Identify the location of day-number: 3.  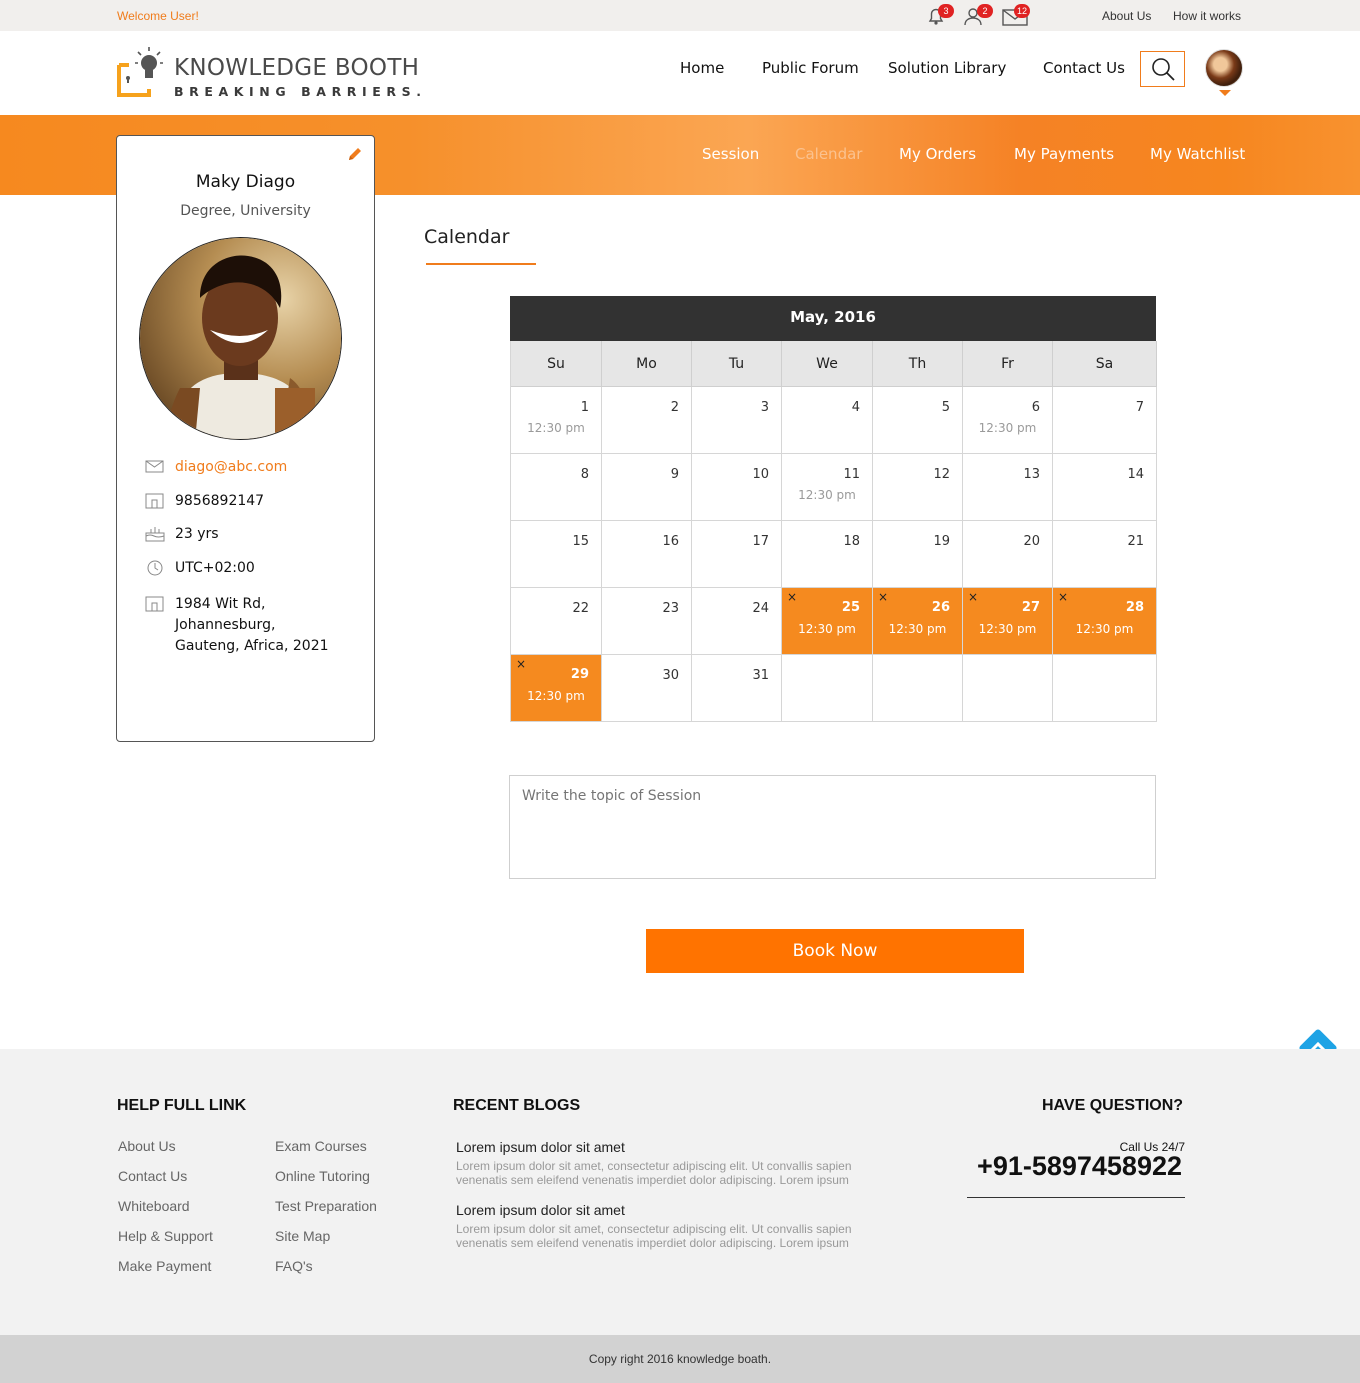
(764, 407).